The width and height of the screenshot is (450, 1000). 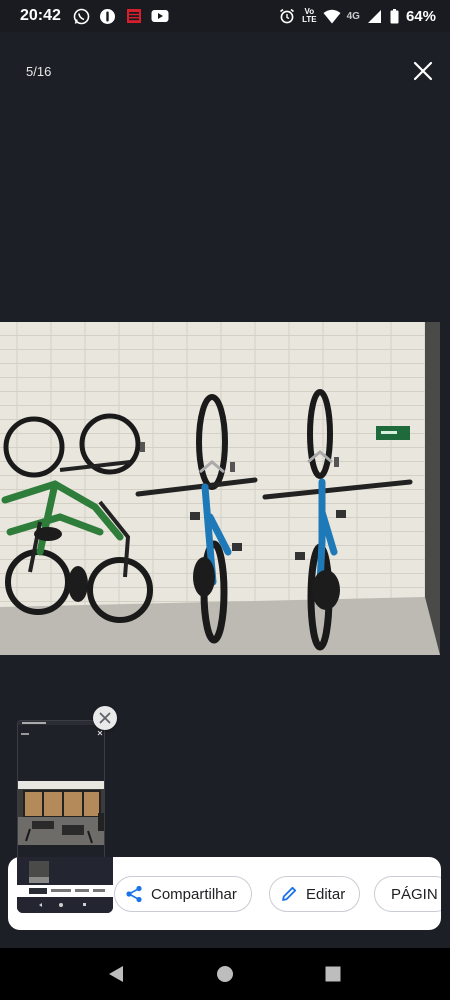 I want to click on share-action-bar: Compartilhar Editar PÁGIN, so click(x=224, y=893).